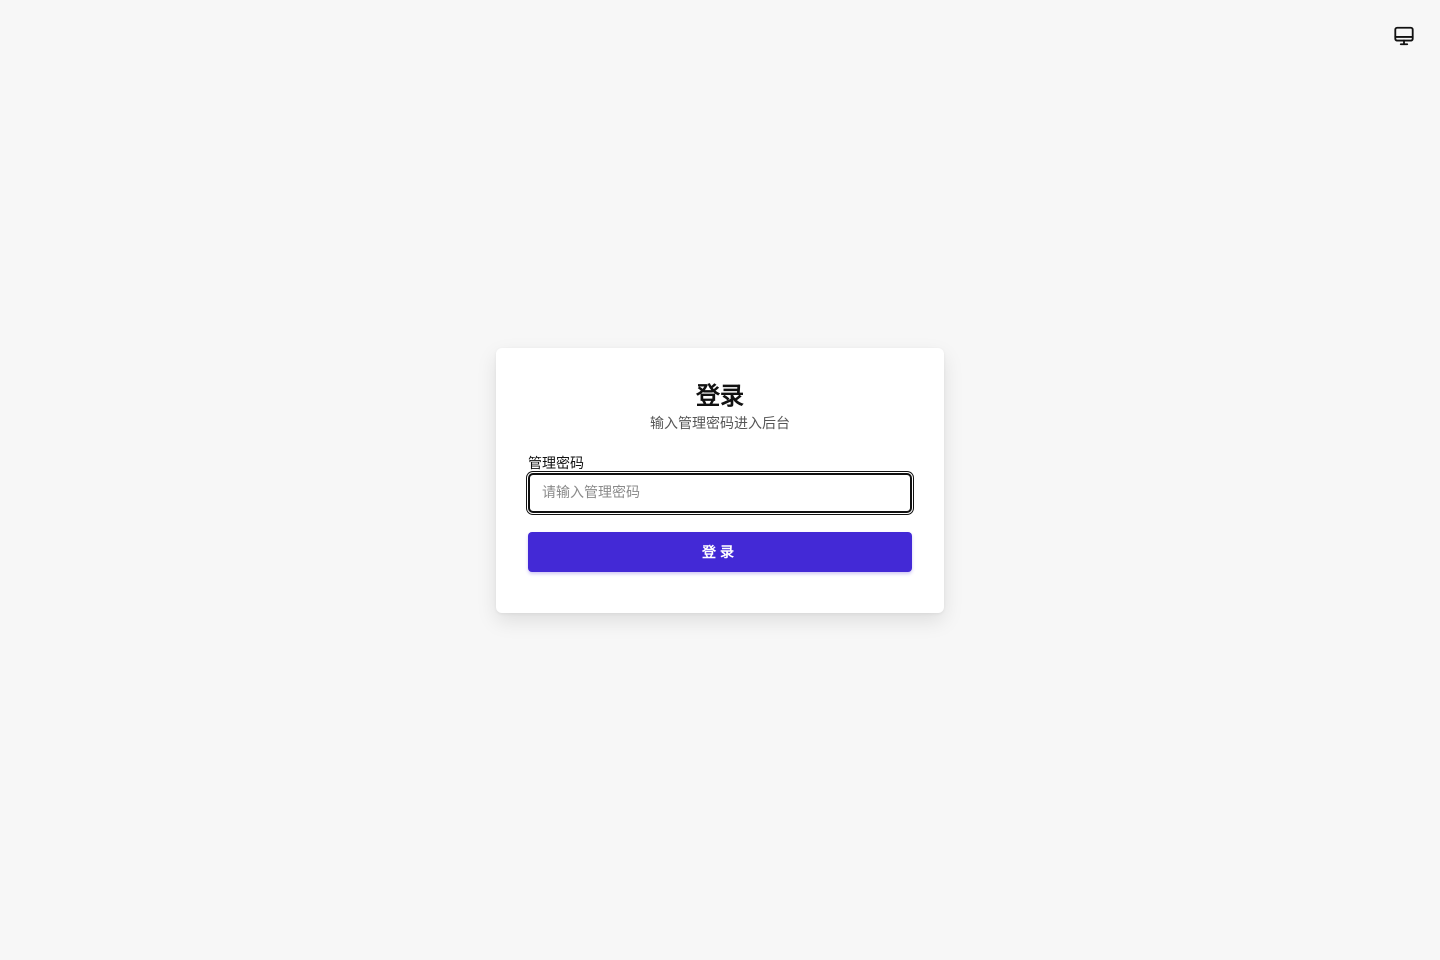  I want to click on login-button: 登录, so click(720, 552).